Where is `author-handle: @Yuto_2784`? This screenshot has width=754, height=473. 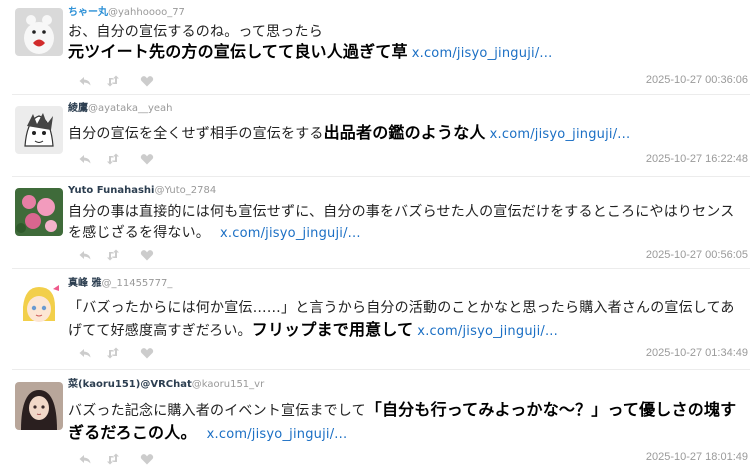 author-handle: @Yuto_2784 is located at coordinates (185, 190).